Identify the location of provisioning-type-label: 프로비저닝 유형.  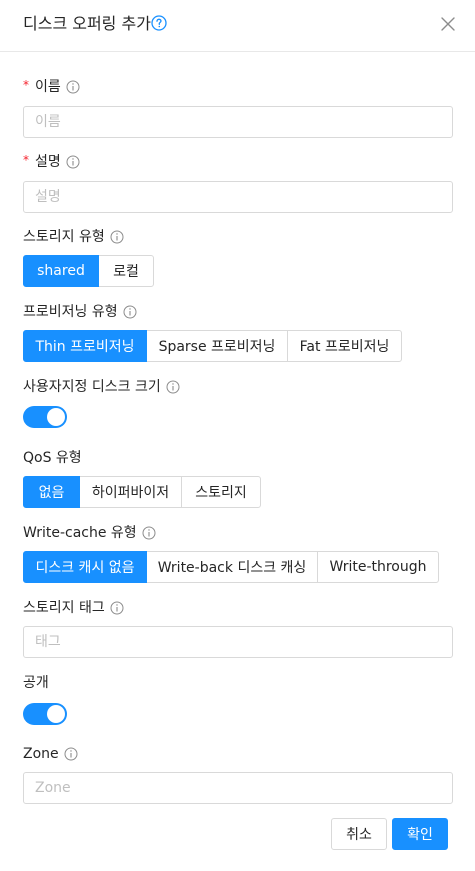
(80, 312).